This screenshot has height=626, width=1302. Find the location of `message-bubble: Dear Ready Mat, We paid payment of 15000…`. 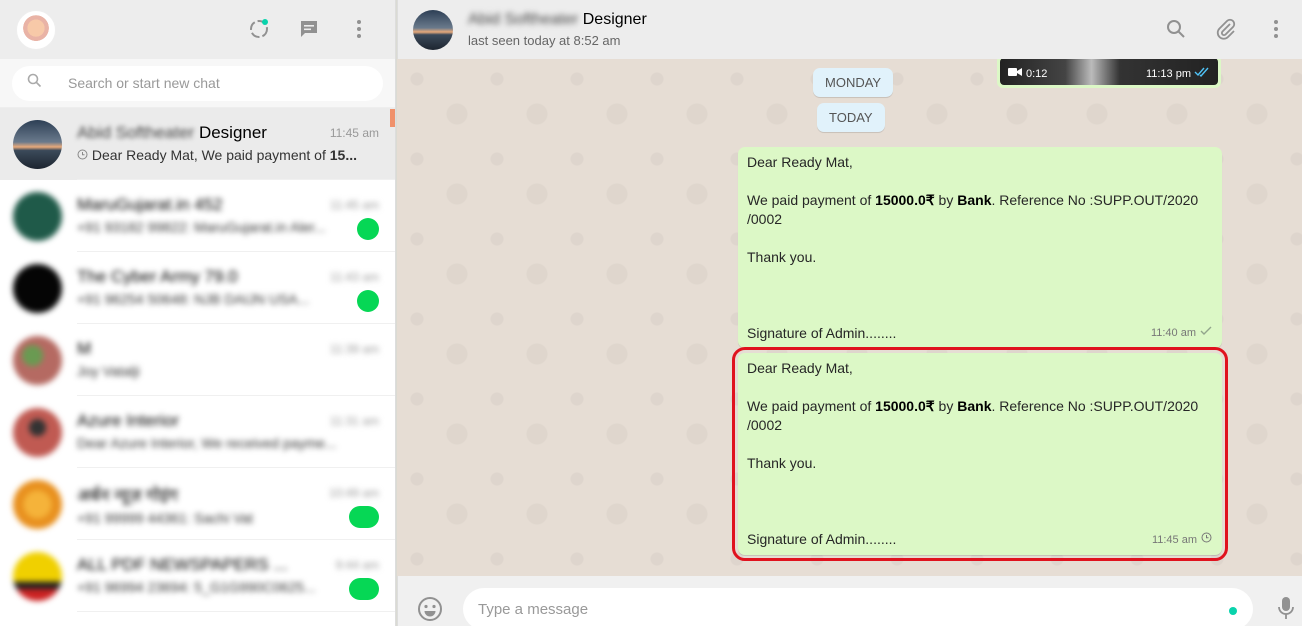

message-bubble: Dear Ready Mat, We paid payment of 15000… is located at coordinates (980, 247).